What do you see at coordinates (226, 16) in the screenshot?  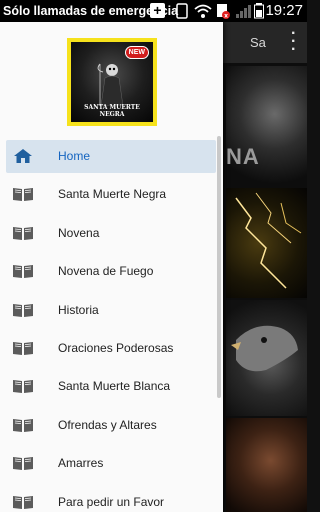 I see `svg-text: x` at bounding box center [226, 16].